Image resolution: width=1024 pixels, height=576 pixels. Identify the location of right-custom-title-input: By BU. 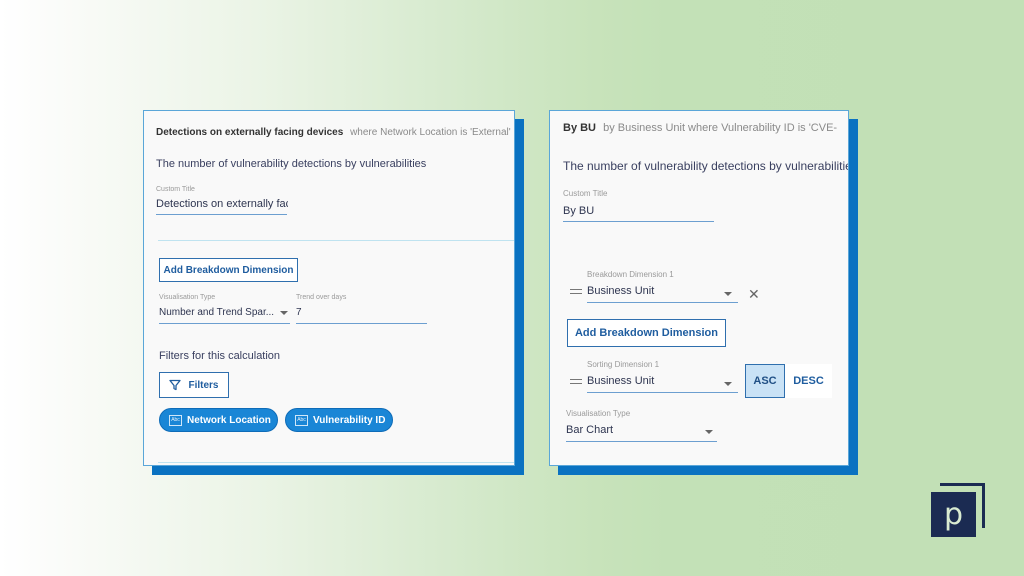
(578, 211).